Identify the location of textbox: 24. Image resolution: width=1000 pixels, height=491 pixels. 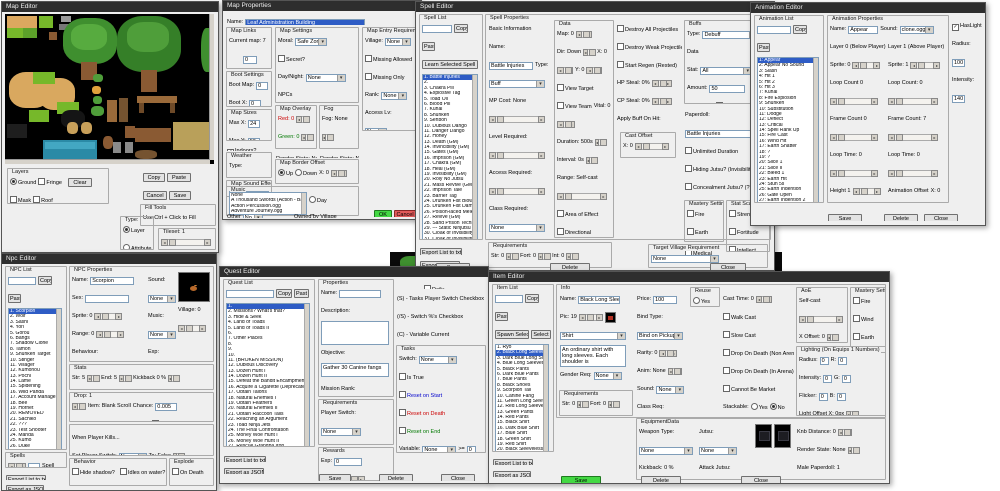
(254, 123).